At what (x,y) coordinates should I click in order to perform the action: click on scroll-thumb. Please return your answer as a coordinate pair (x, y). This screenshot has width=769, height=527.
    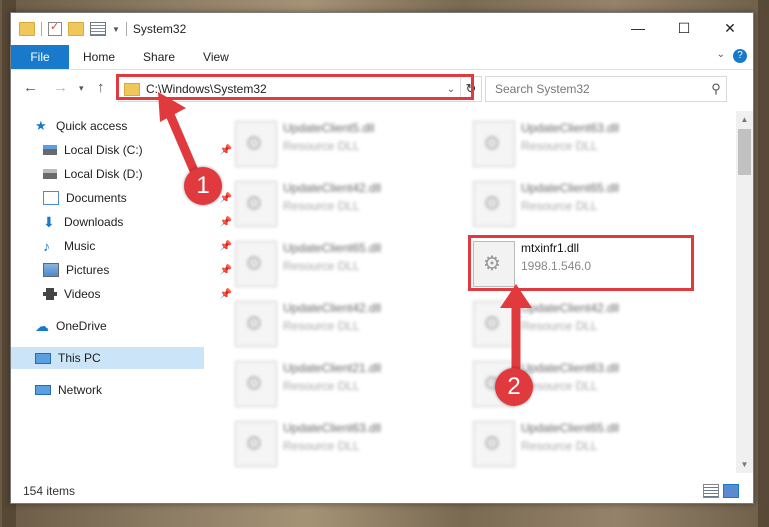
    Looking at the image, I should click on (744, 152).